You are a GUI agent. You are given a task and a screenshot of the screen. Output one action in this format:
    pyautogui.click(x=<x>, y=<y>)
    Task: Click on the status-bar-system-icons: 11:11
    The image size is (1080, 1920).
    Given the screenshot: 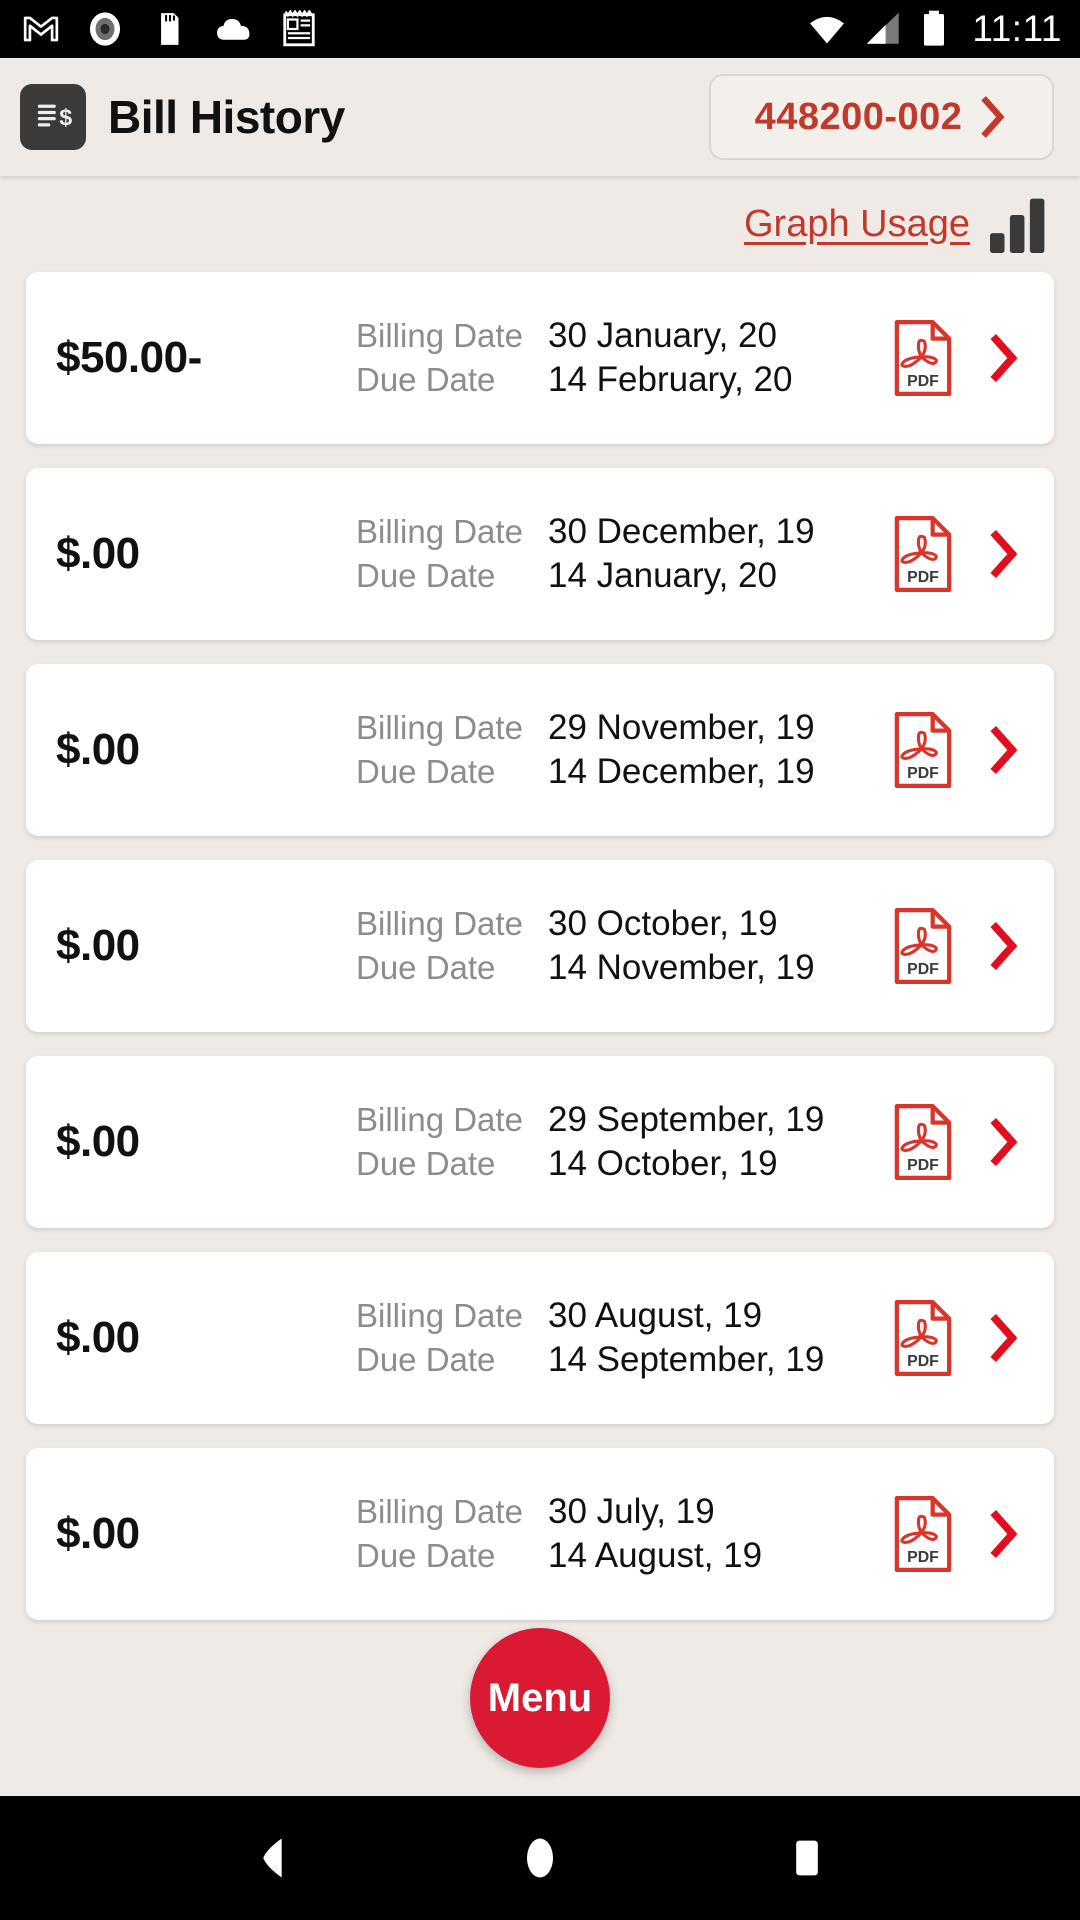 What is the action you would take?
    pyautogui.click(x=934, y=29)
    